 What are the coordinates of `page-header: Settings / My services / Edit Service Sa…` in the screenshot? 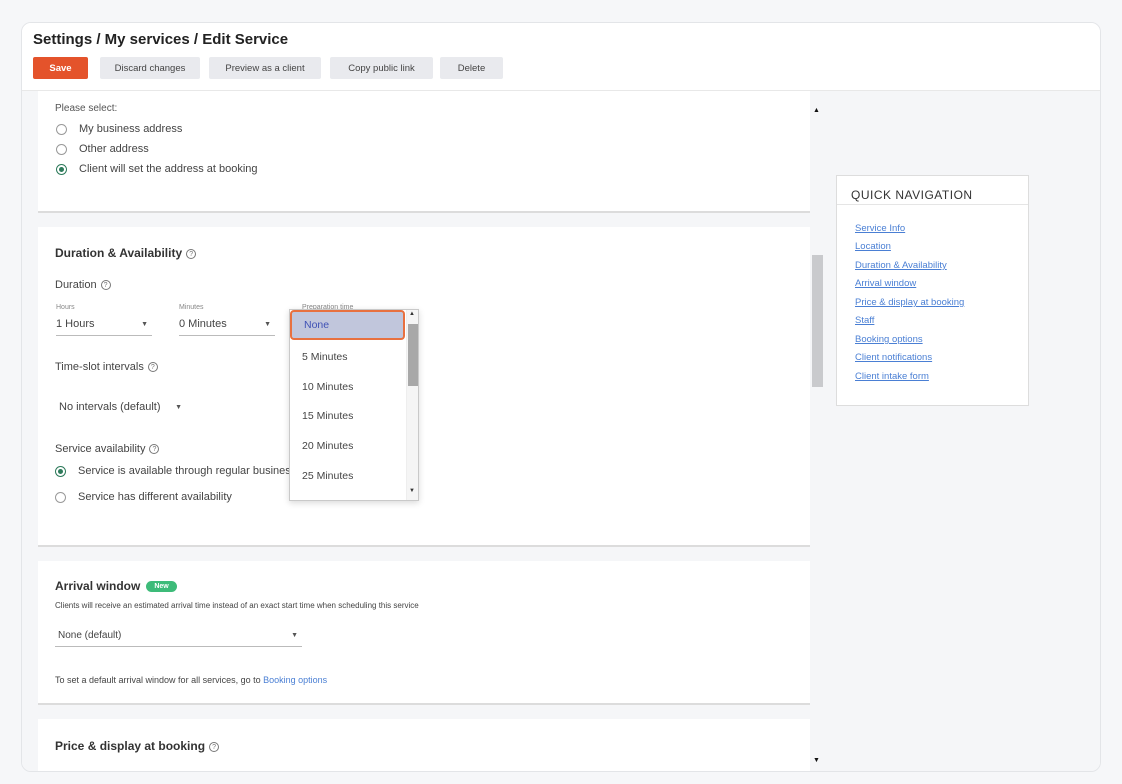 It's located at (561, 57).